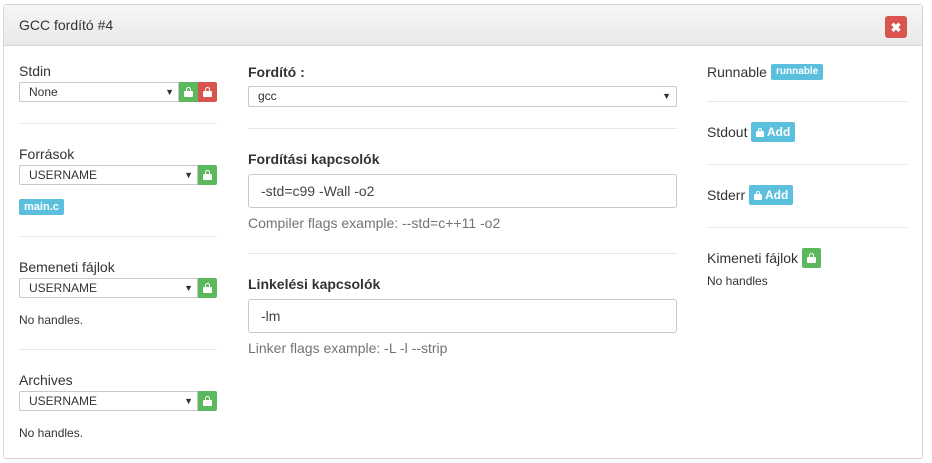 The height and width of the screenshot is (463, 932). What do you see at coordinates (63, 175) in the screenshot?
I see `sources-select-value: USERNAME` at bounding box center [63, 175].